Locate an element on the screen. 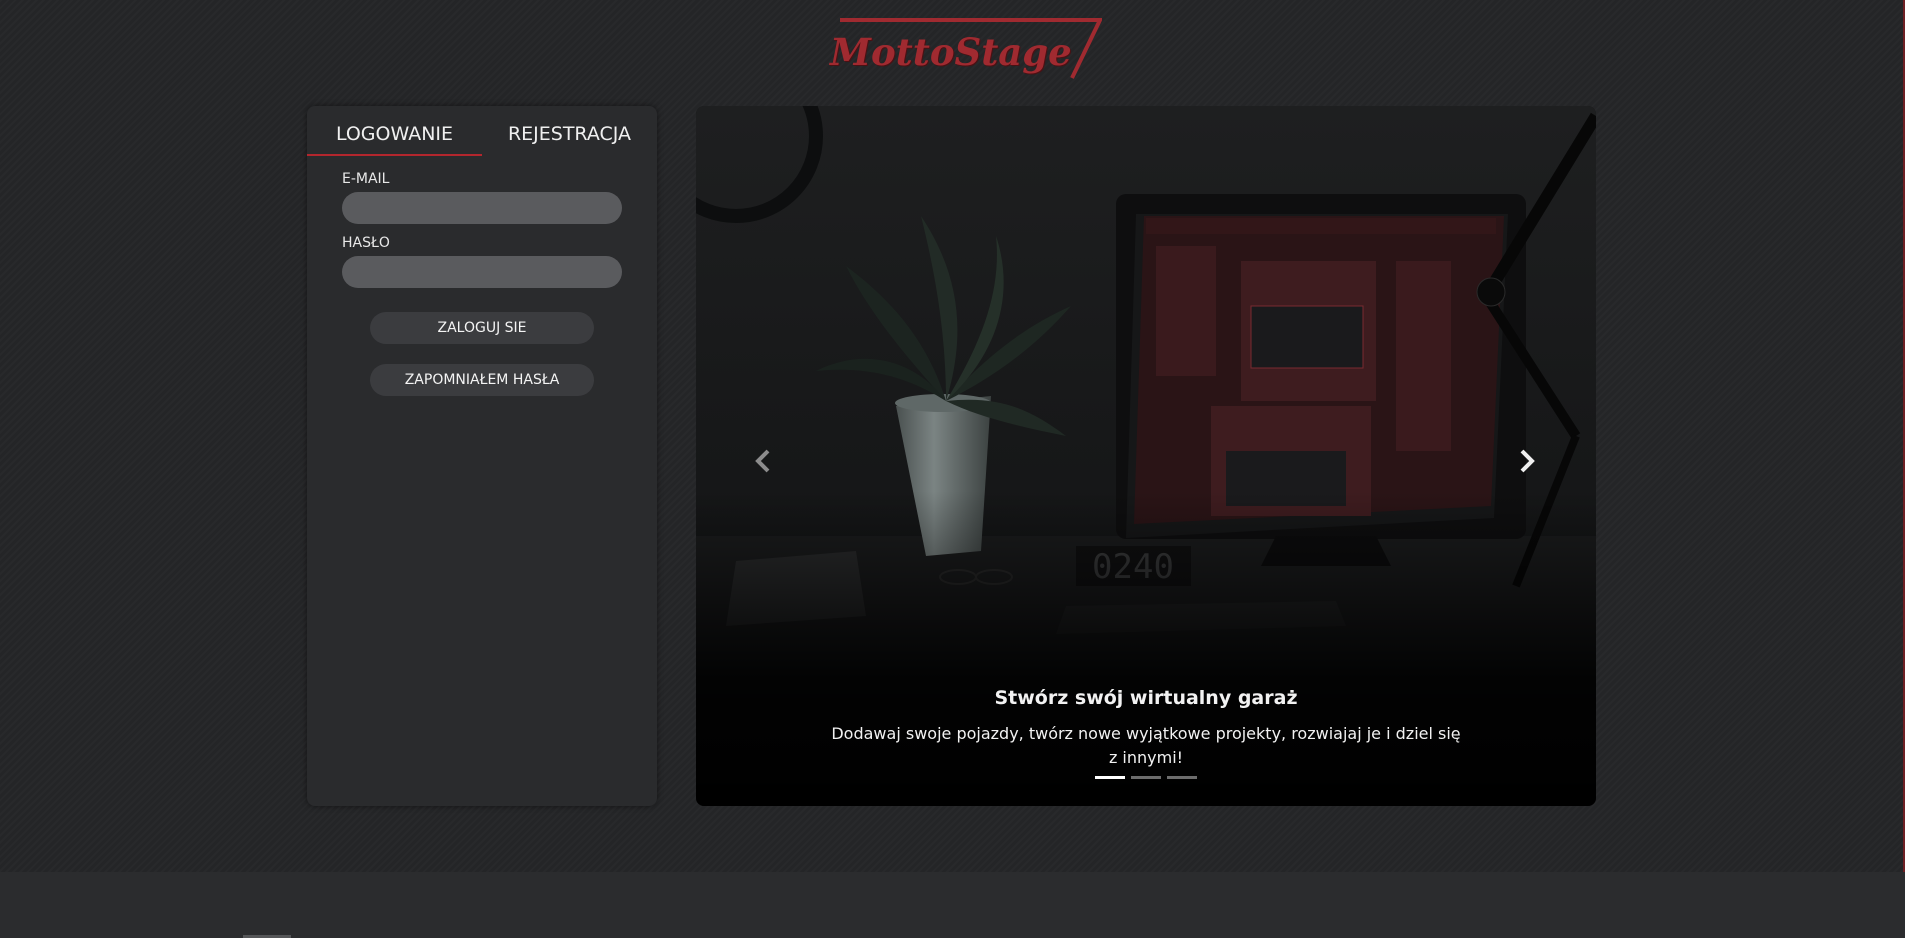 The width and height of the screenshot is (1905, 938). slide-title: Stwórz swój wirtualny garaż is located at coordinates (1146, 698).